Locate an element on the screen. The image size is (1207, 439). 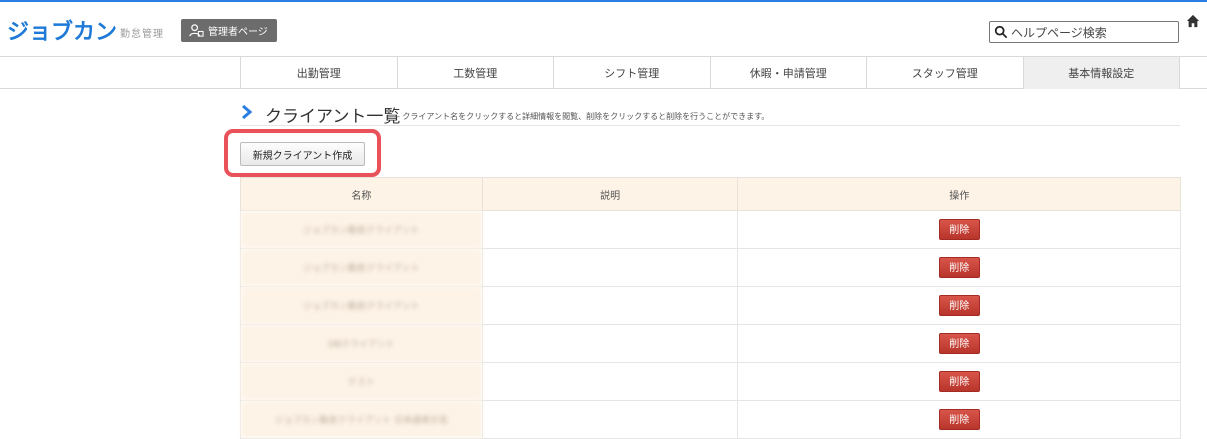
client-name-link: テスト is located at coordinates (361, 381).